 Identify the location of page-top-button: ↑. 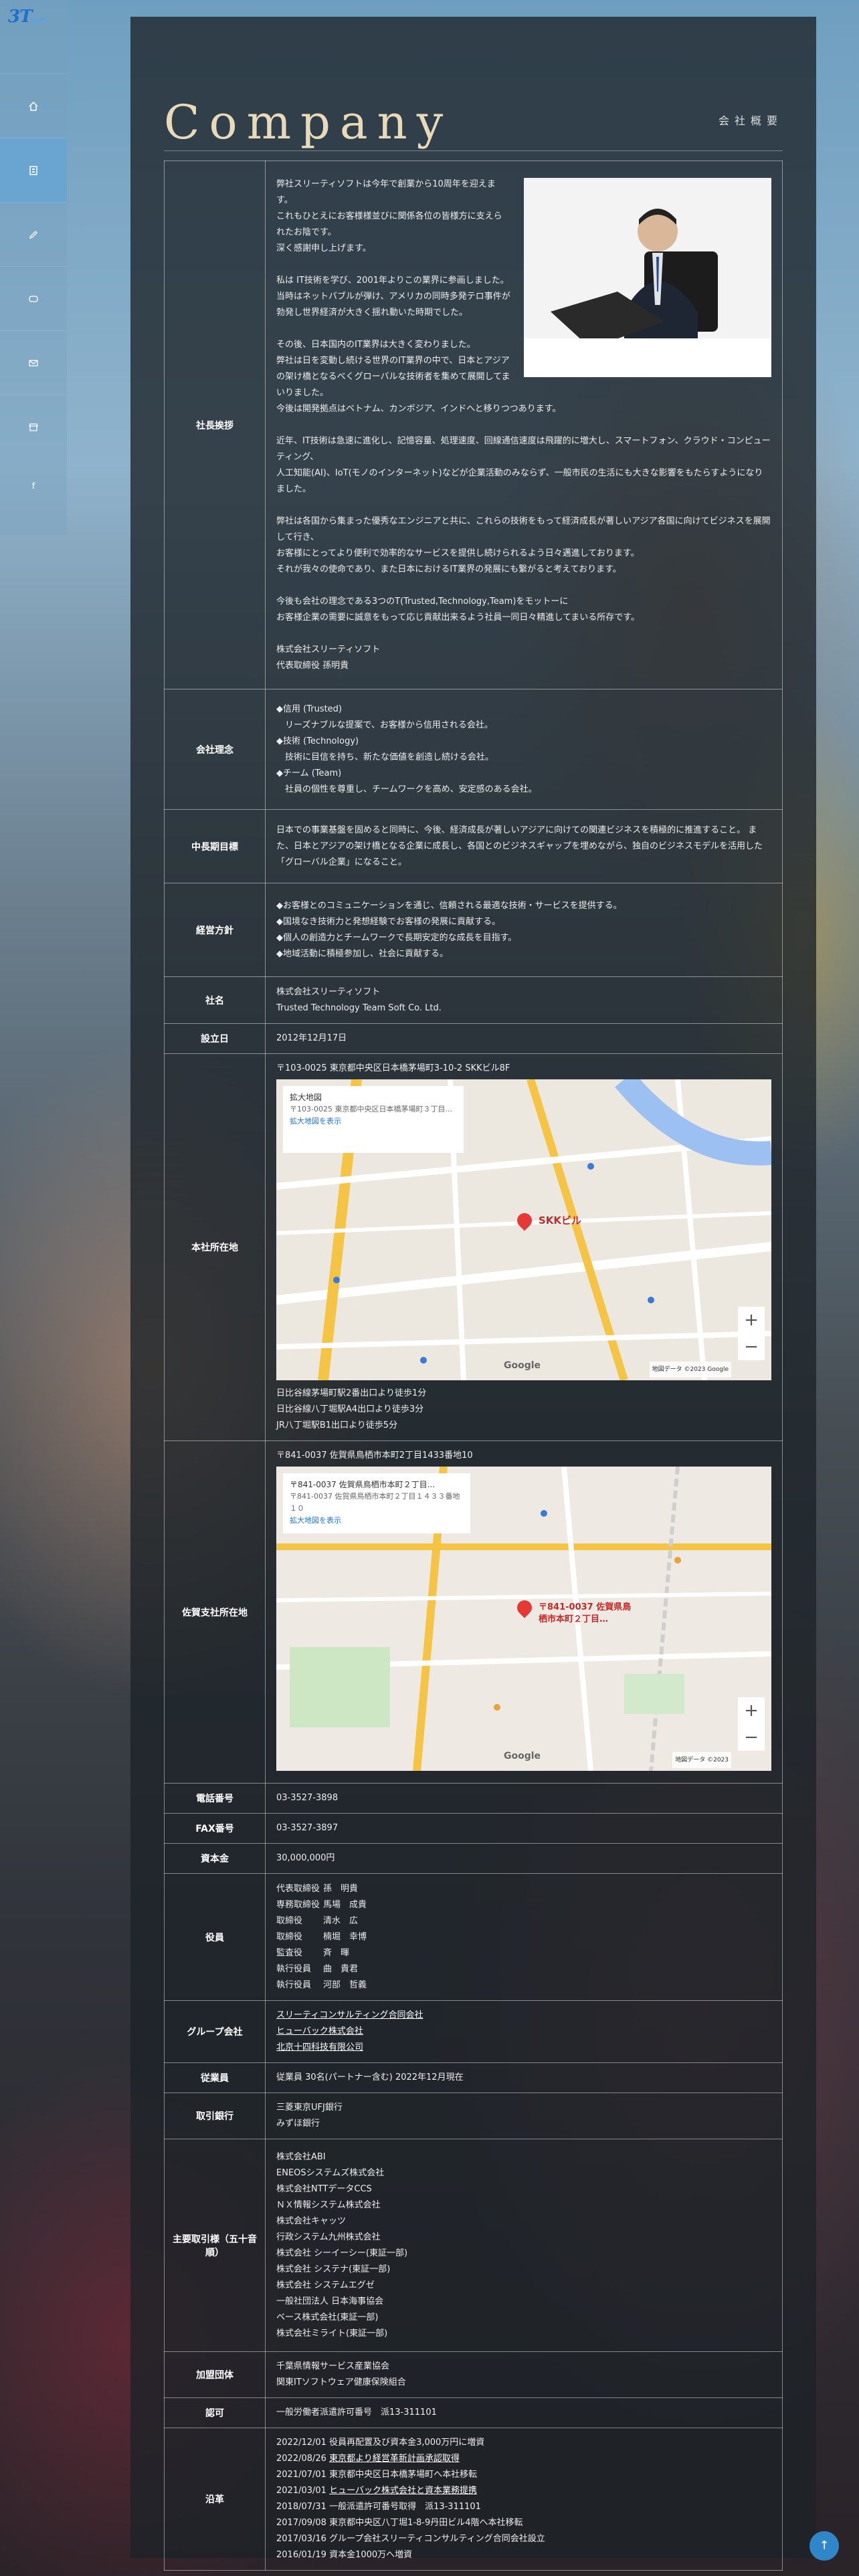
(824, 2546).